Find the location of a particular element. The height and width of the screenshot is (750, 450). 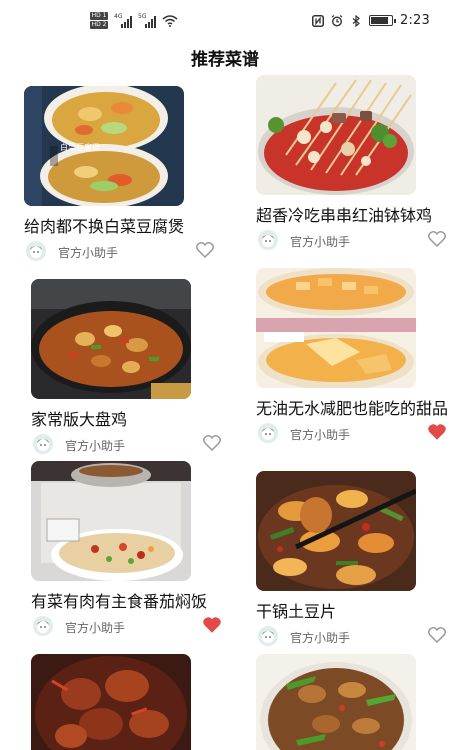

sim1-label: HD 1 is located at coordinates (99, 16).